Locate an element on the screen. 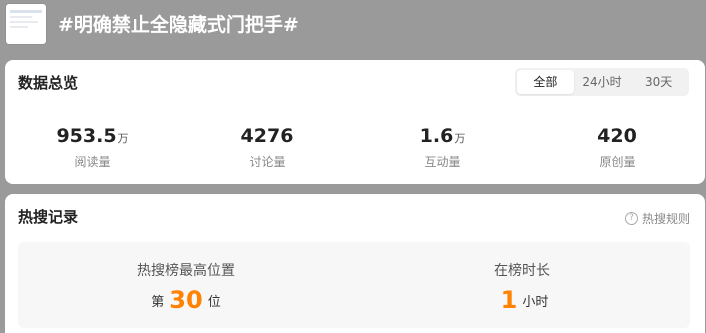  stat-interactions: 1.6万 互动量 is located at coordinates (442, 146).